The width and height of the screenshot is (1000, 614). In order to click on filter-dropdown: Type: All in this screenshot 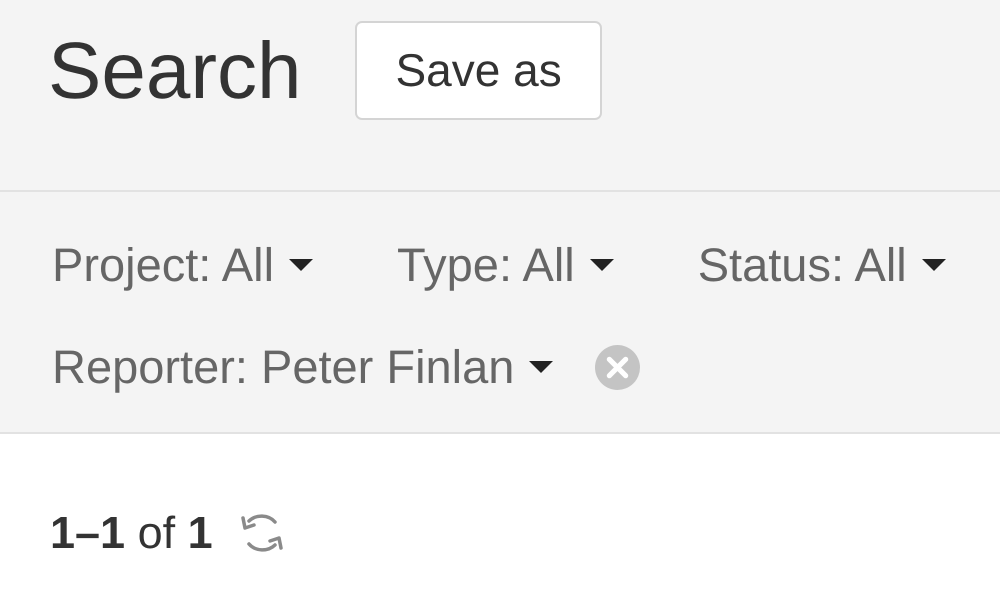, I will do `click(505, 265)`.